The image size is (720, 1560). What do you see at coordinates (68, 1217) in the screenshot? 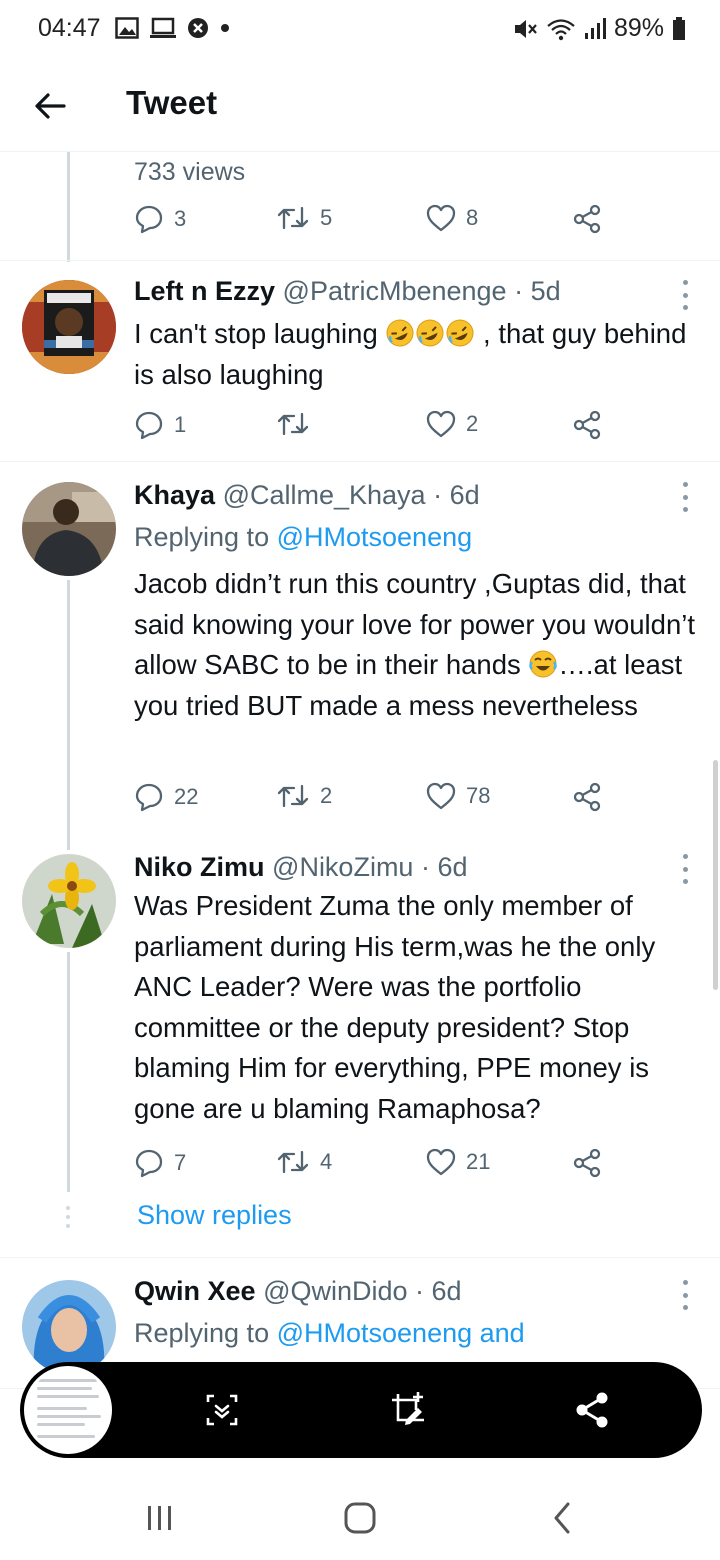
I see `thread-dots` at bounding box center [68, 1217].